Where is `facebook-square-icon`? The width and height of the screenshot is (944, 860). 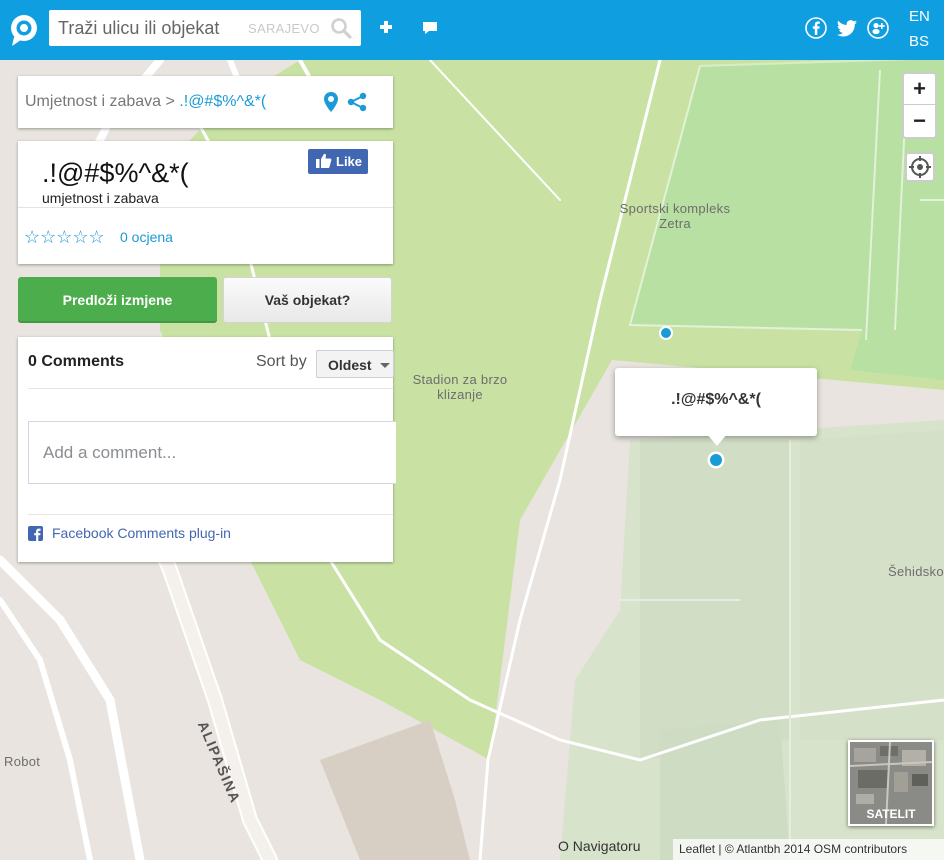
facebook-square-icon is located at coordinates (35, 533).